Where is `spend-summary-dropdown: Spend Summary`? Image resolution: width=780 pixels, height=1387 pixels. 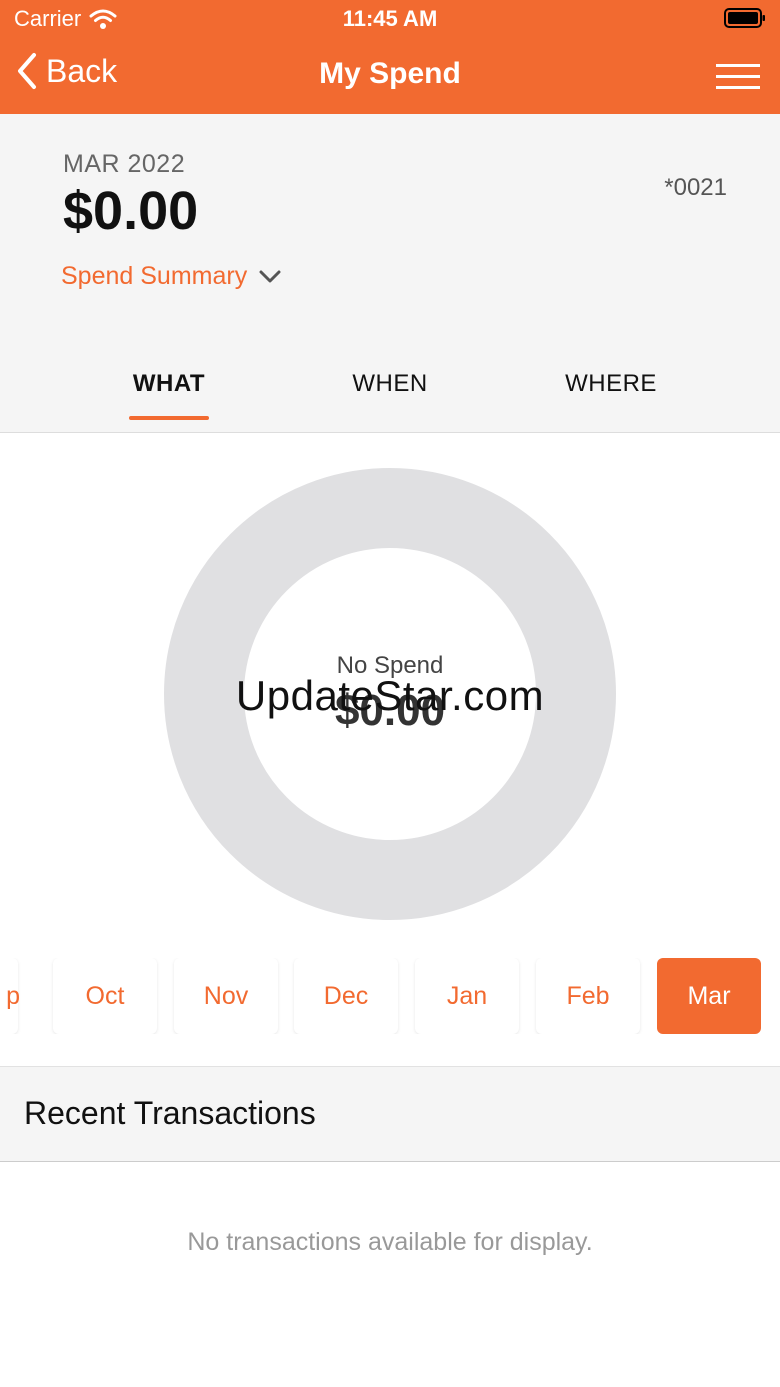 spend-summary-dropdown: Spend Summary is located at coordinates (171, 276).